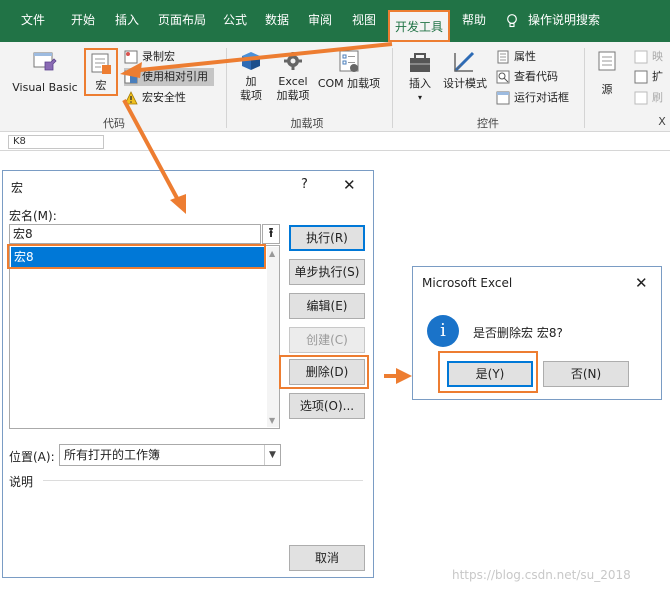 This screenshot has height=594, width=670. I want to click on xml-source-button: 源, so click(607, 73).